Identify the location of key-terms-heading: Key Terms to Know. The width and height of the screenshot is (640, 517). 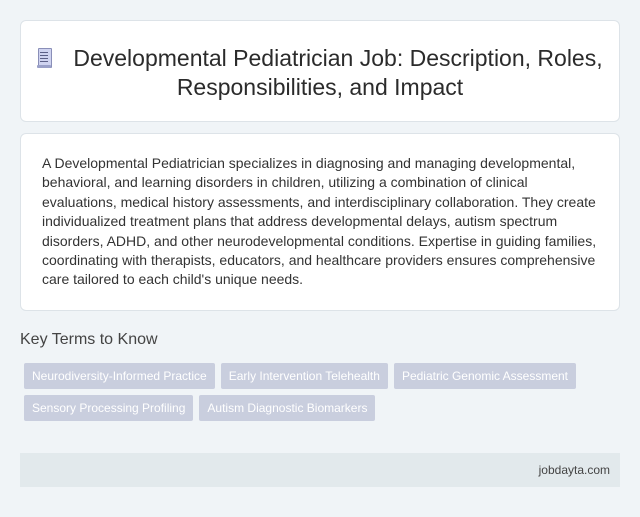
(89, 339).